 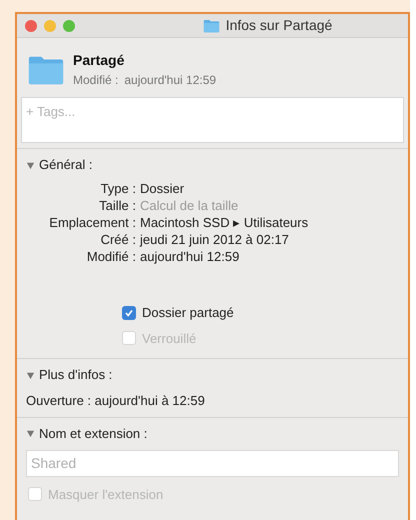 I want to click on minimize-icon, so click(x=50, y=26).